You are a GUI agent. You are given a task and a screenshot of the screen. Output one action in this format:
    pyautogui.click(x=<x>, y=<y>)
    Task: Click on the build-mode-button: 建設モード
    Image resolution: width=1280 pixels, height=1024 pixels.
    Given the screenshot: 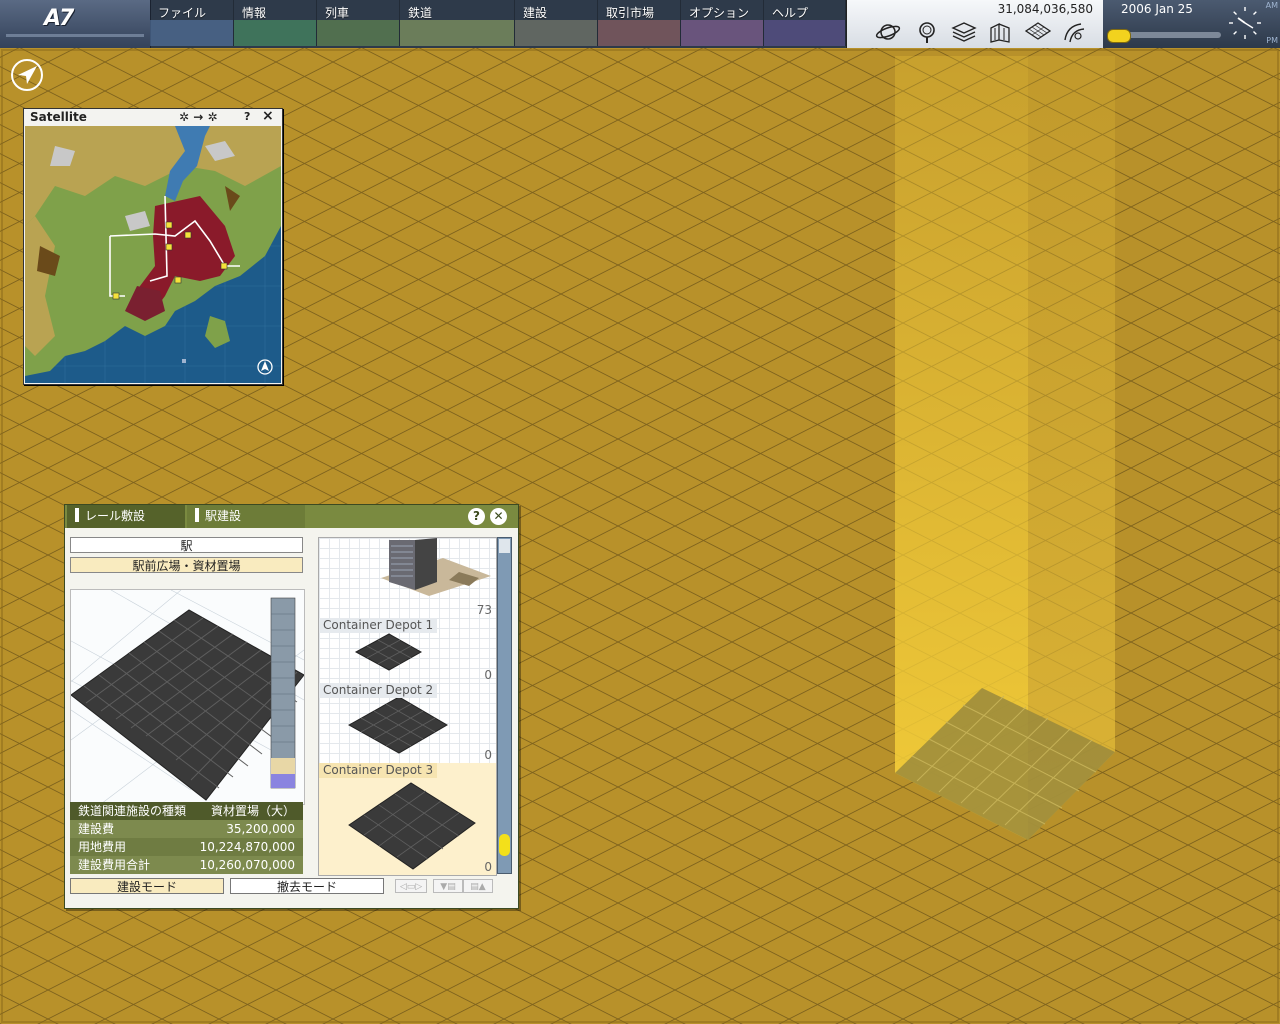 What is the action you would take?
    pyautogui.click(x=147, y=886)
    